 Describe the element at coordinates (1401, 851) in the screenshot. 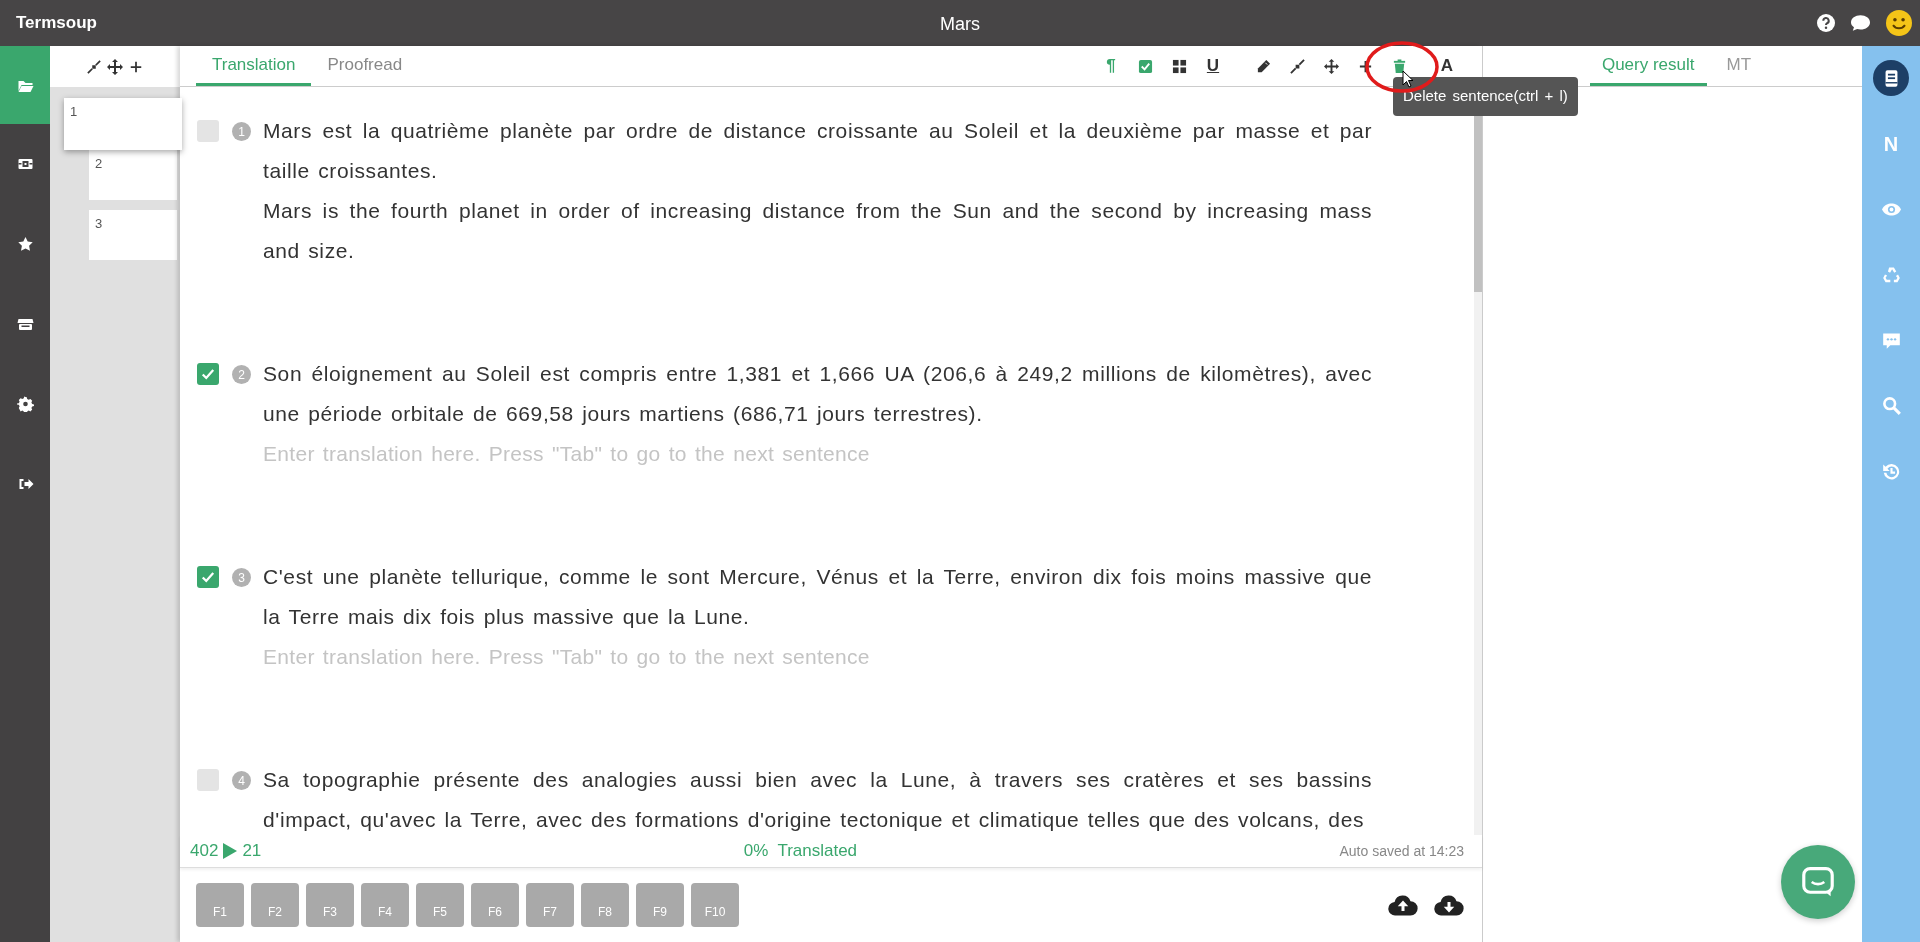

I see `autosave-status: Auto saved at 14:23` at that location.